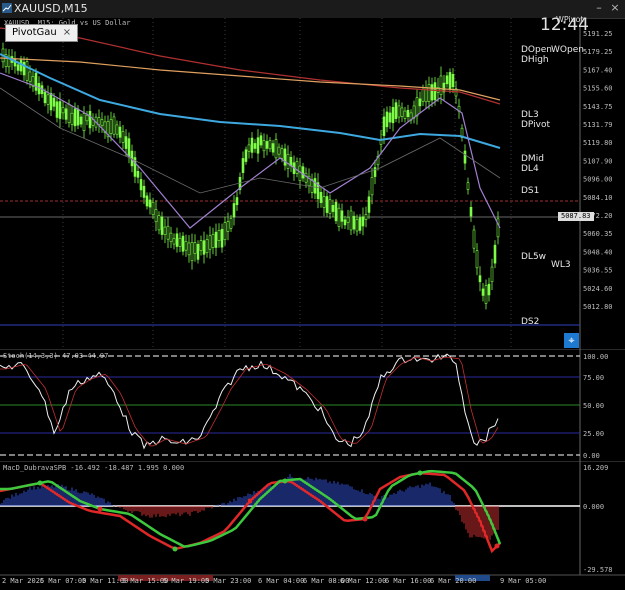  I want to click on minimize-button: –, so click(599, 8).